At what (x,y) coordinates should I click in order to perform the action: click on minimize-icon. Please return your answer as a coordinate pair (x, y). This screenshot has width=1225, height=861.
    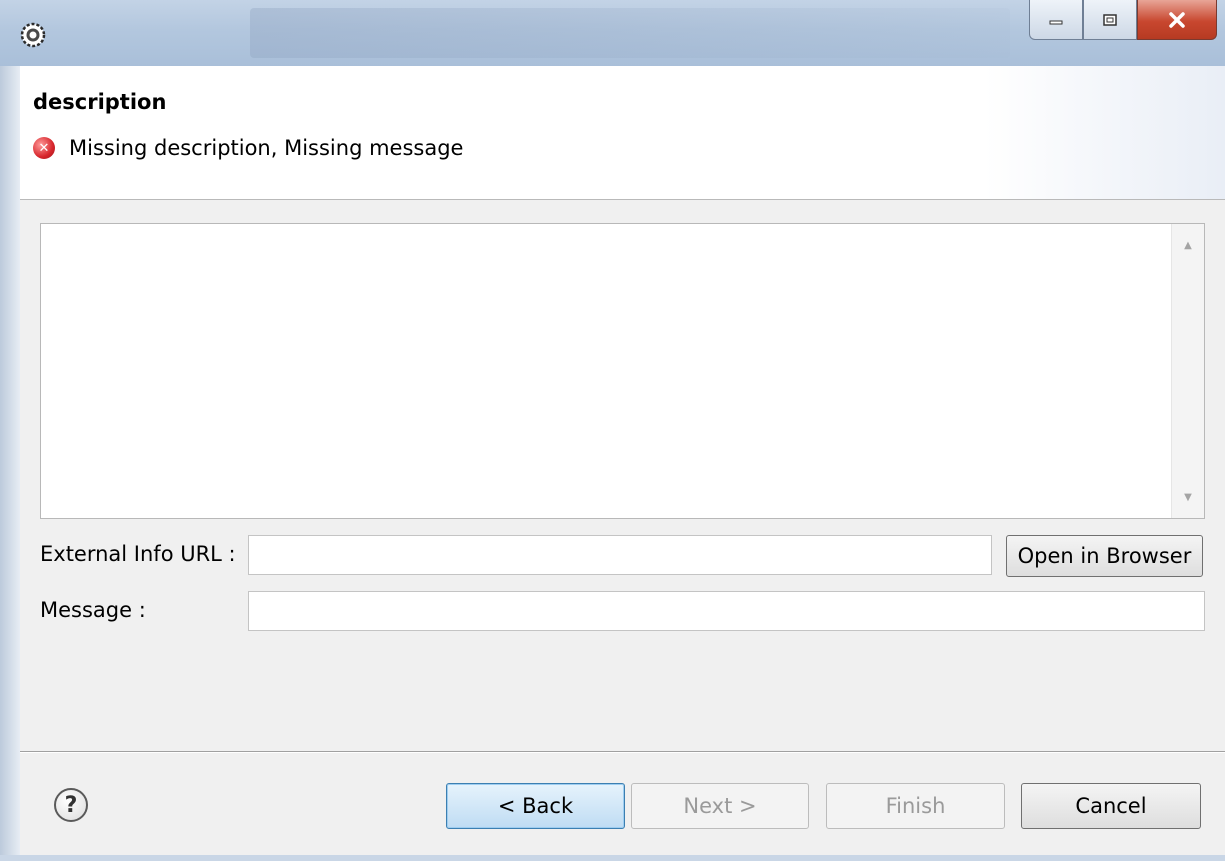
    Looking at the image, I should click on (1056, 22).